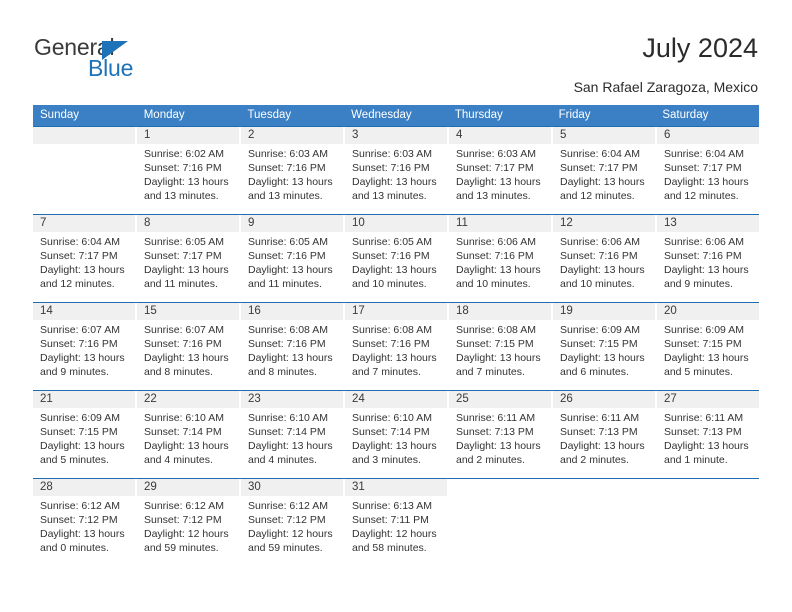 The height and width of the screenshot is (612, 792). I want to click on day-detail-line: Sunset: 7:15 PM, so click(79, 432).